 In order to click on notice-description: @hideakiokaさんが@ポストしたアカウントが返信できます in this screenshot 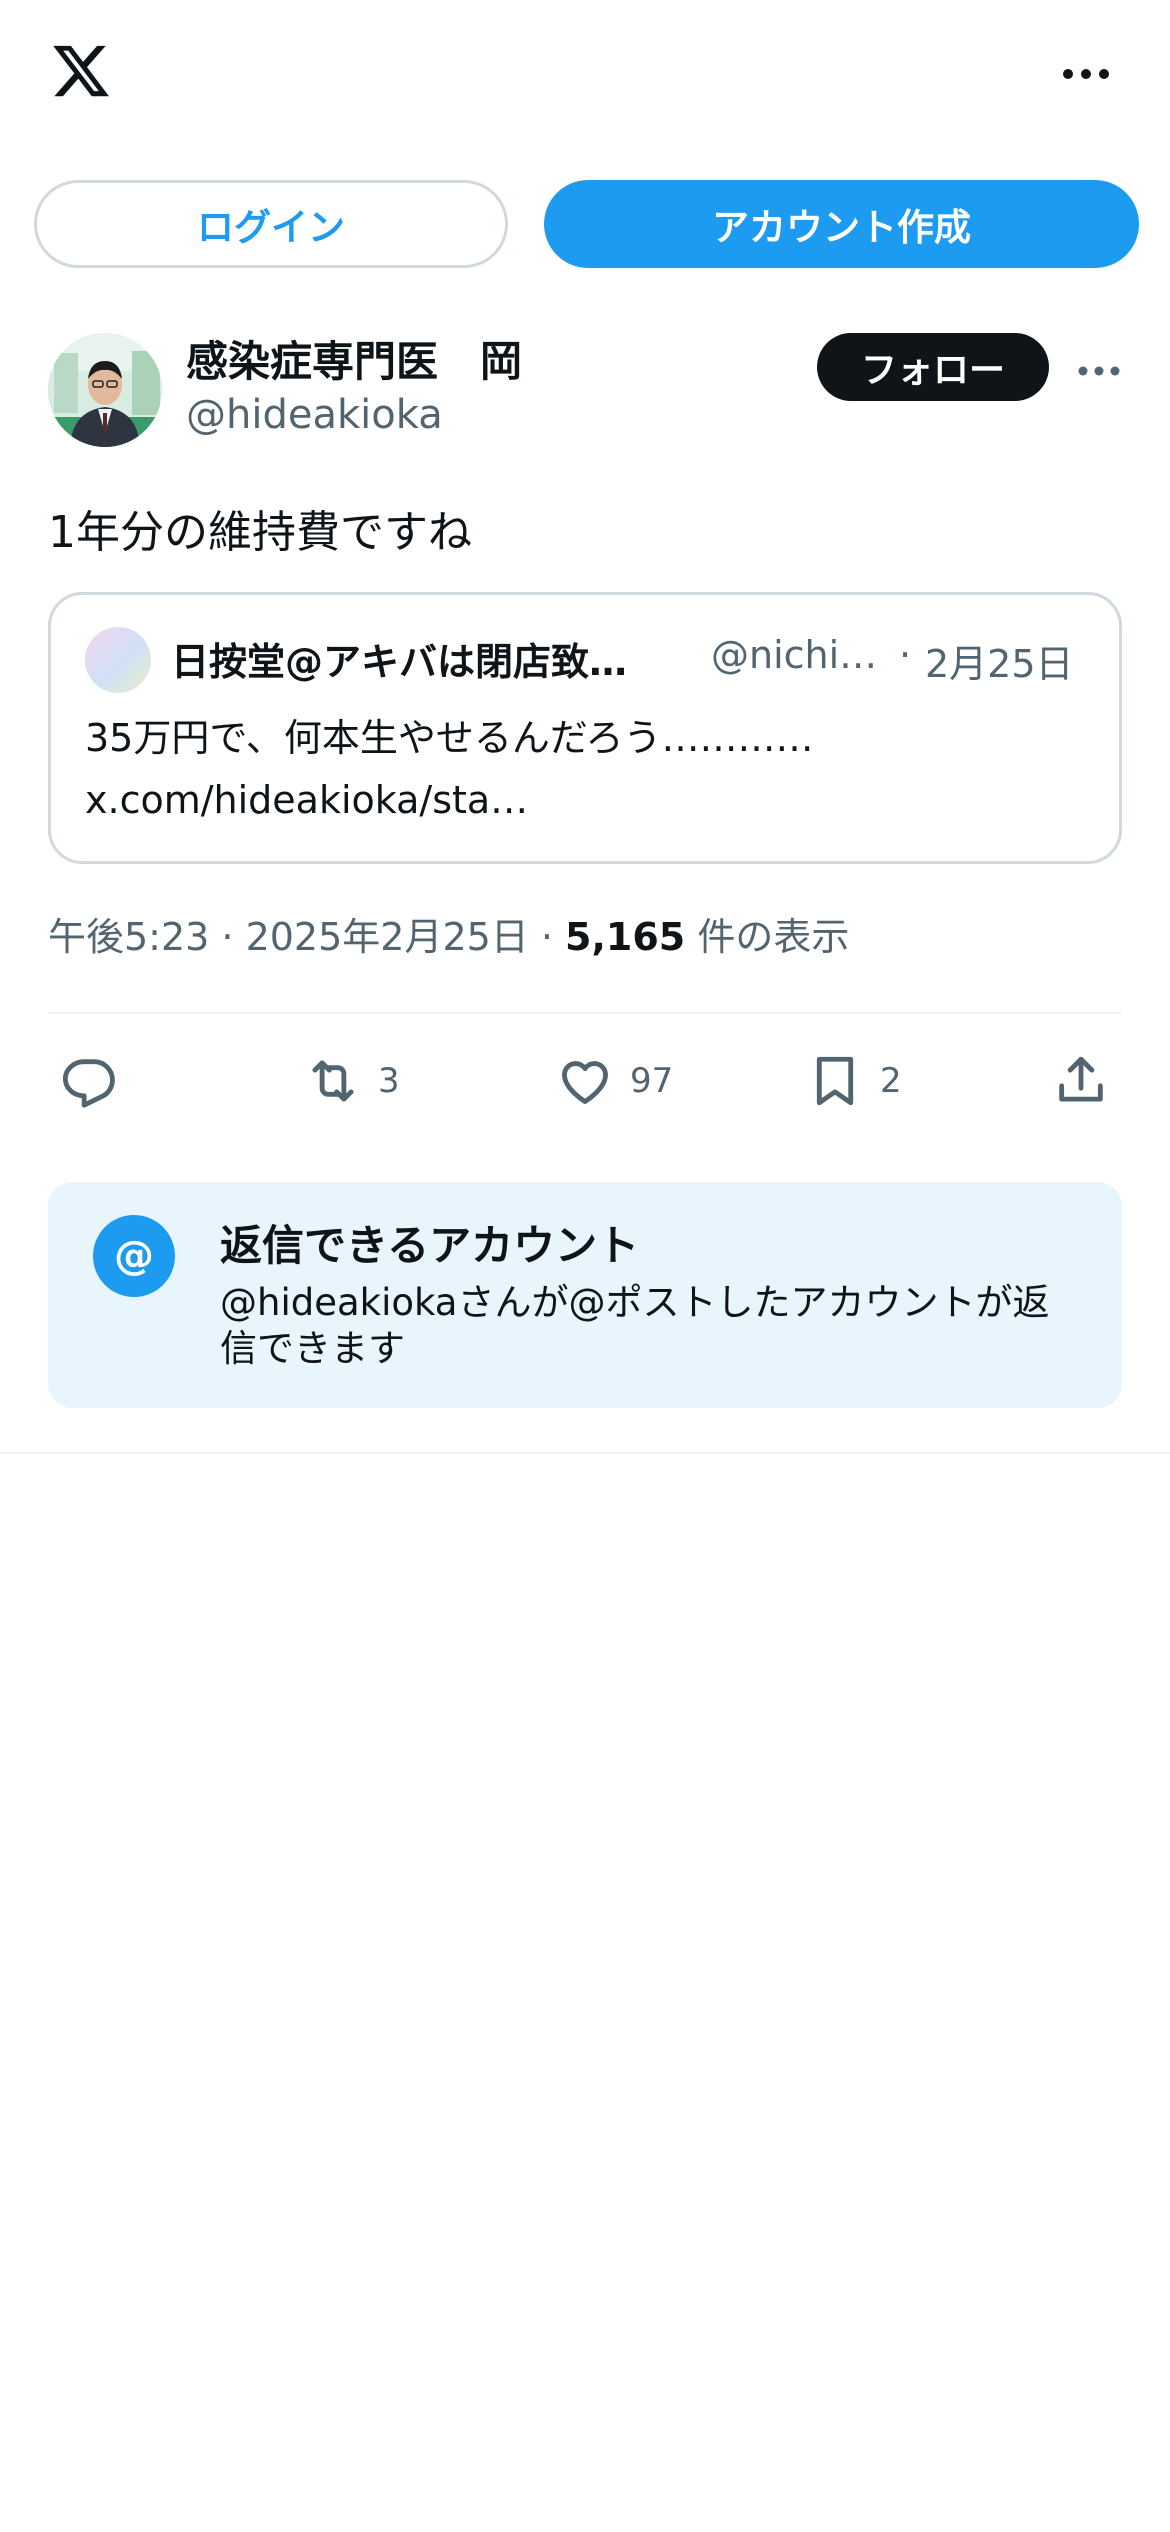, I will do `click(635, 1325)`.